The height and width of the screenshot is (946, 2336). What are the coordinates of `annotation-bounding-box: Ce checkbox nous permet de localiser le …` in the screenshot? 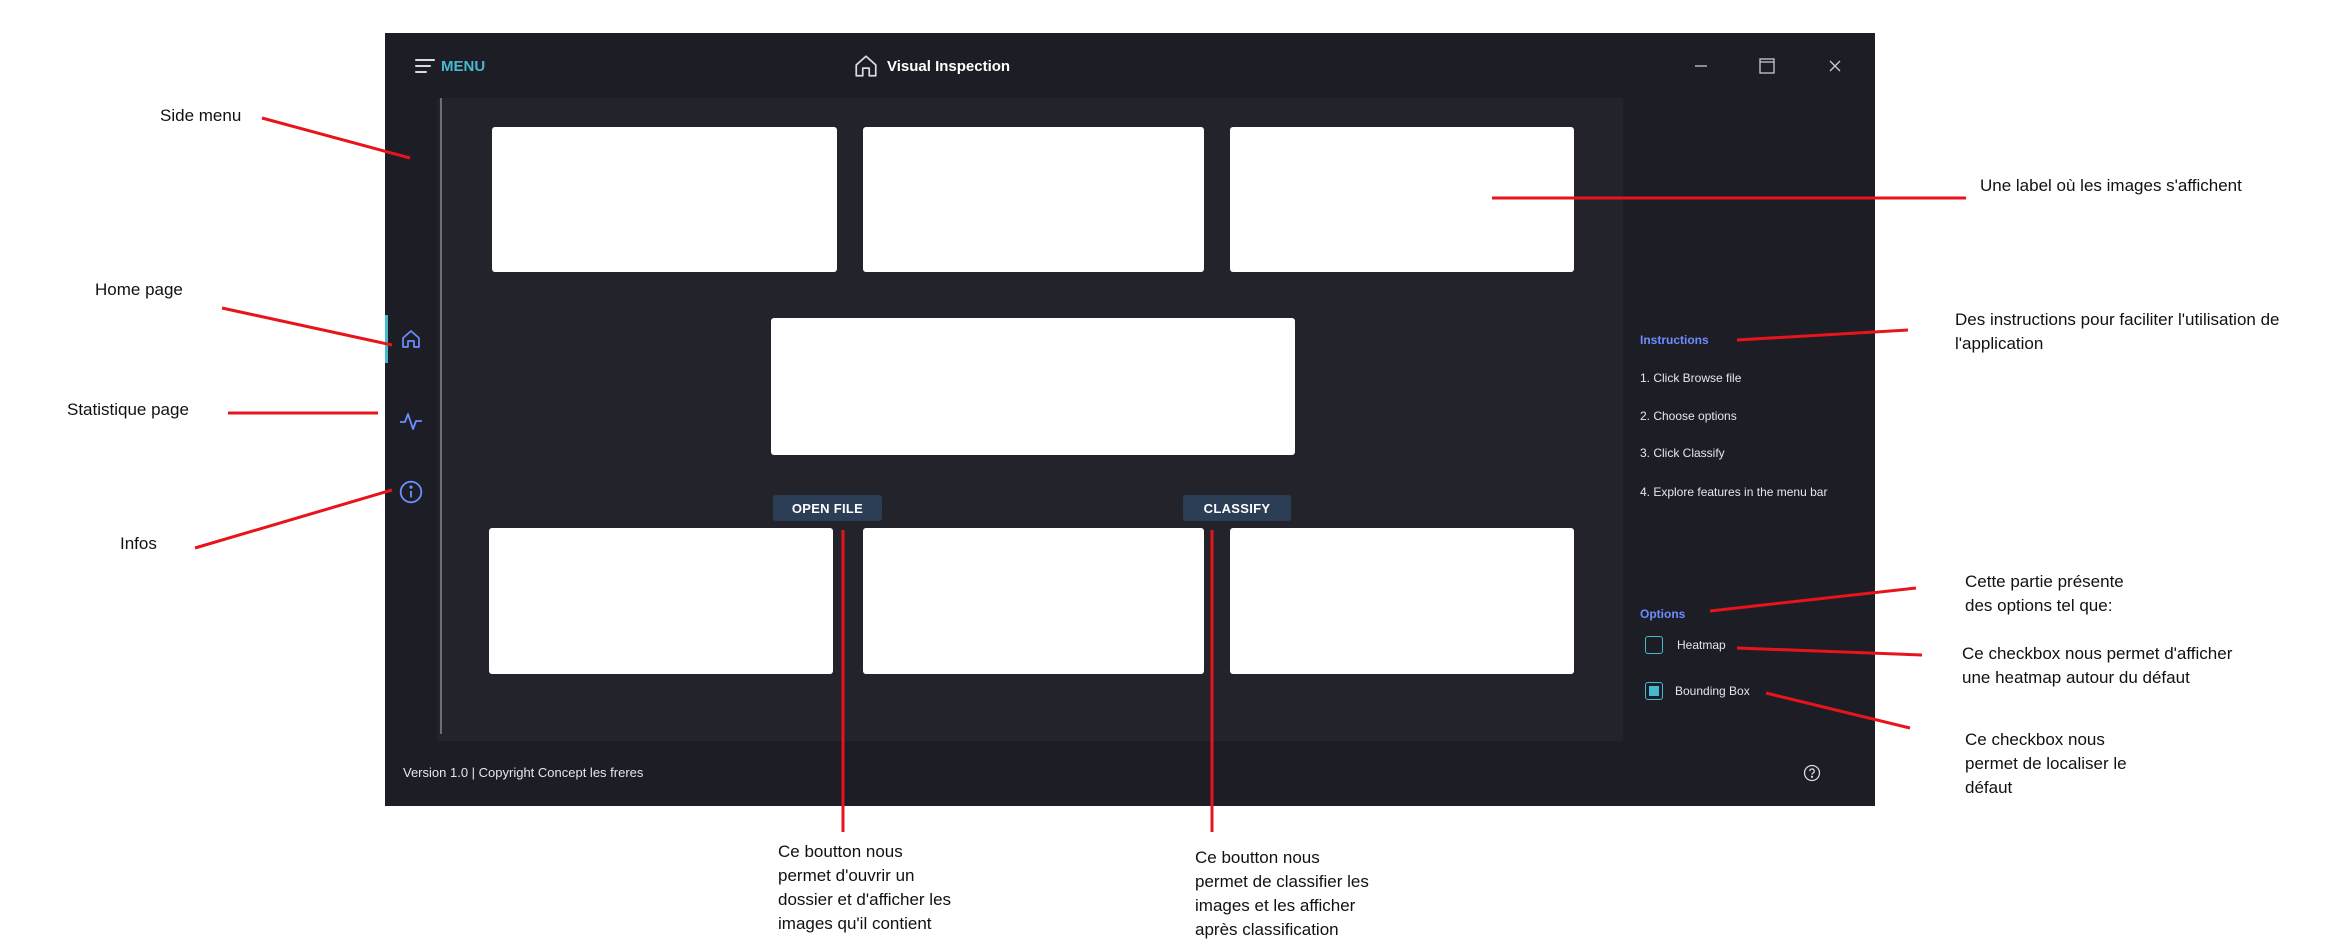 It's located at (2046, 764).